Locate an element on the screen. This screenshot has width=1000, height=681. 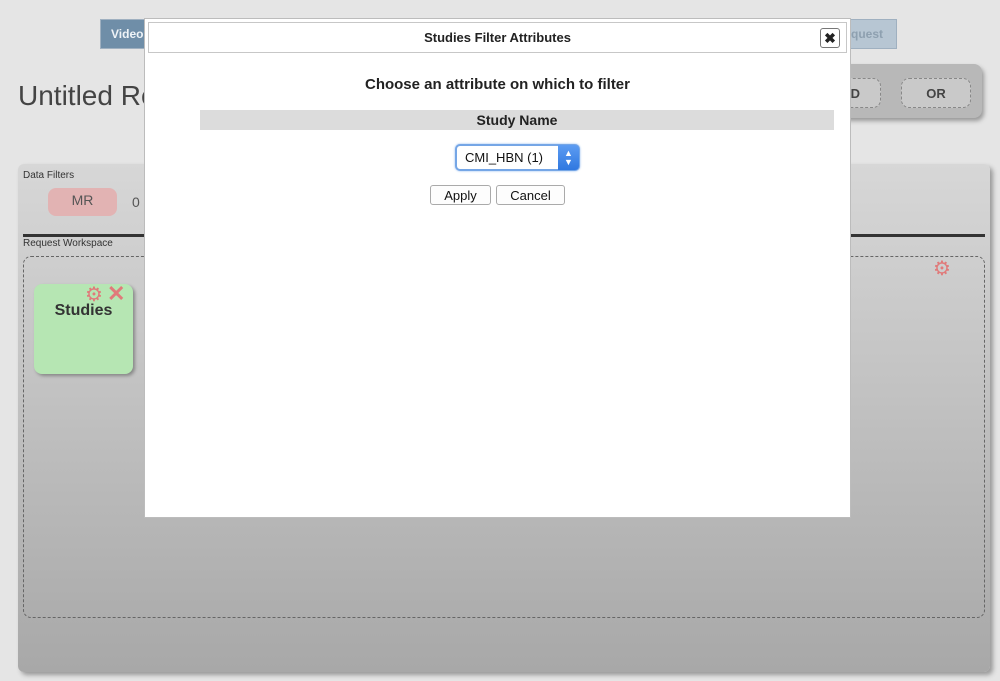
dialog-title: Studies Filter Attributes is located at coordinates (497, 37).